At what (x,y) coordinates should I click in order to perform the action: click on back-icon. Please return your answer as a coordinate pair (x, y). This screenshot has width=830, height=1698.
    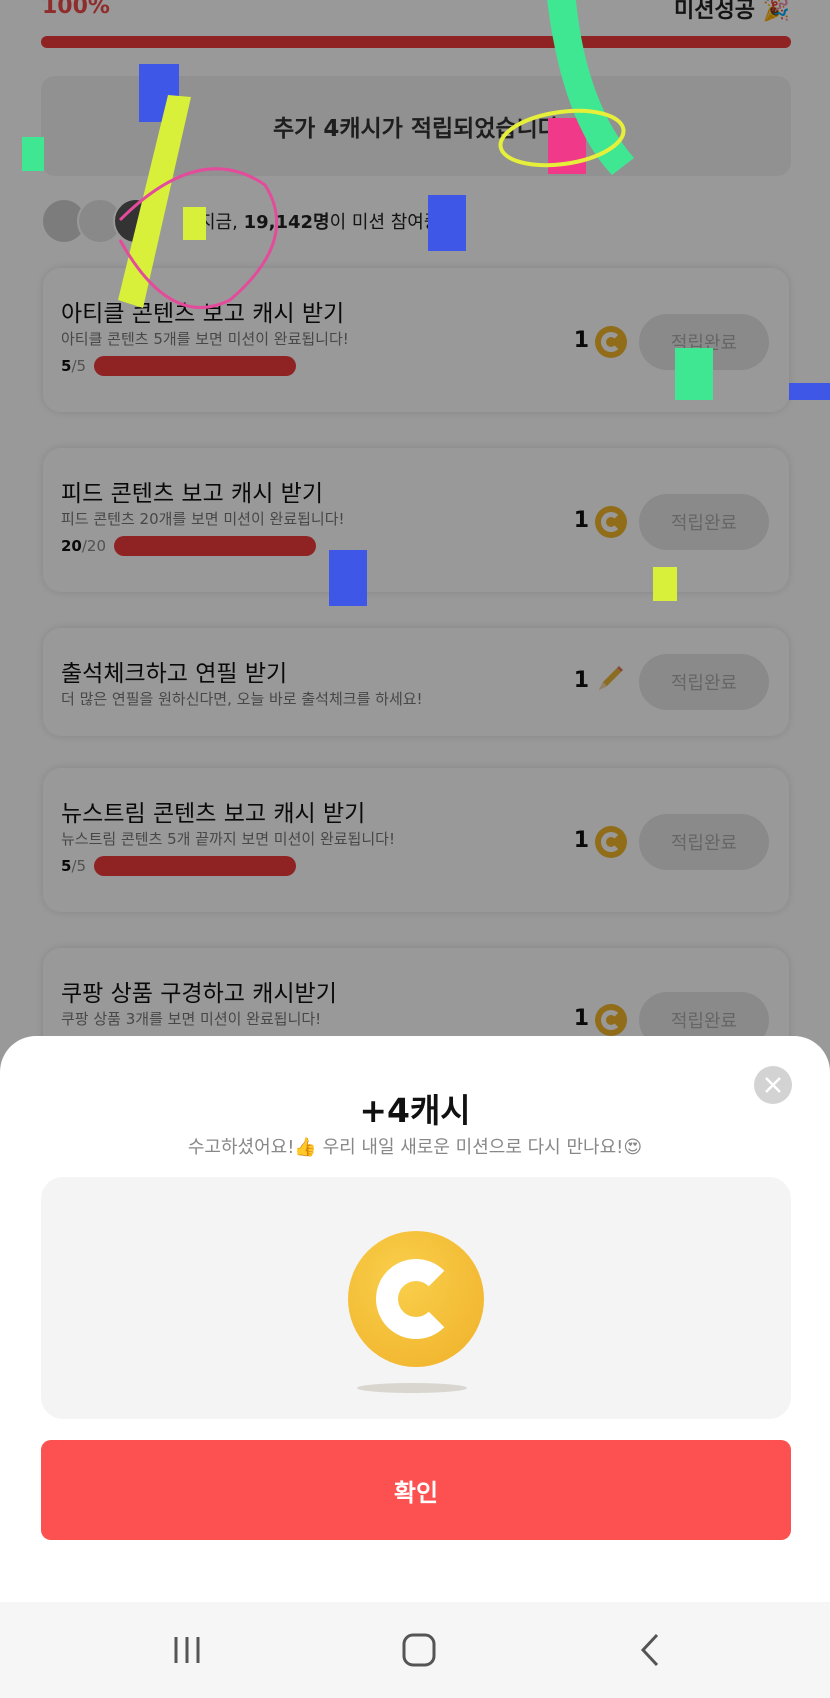
    Looking at the image, I should click on (649, 1650).